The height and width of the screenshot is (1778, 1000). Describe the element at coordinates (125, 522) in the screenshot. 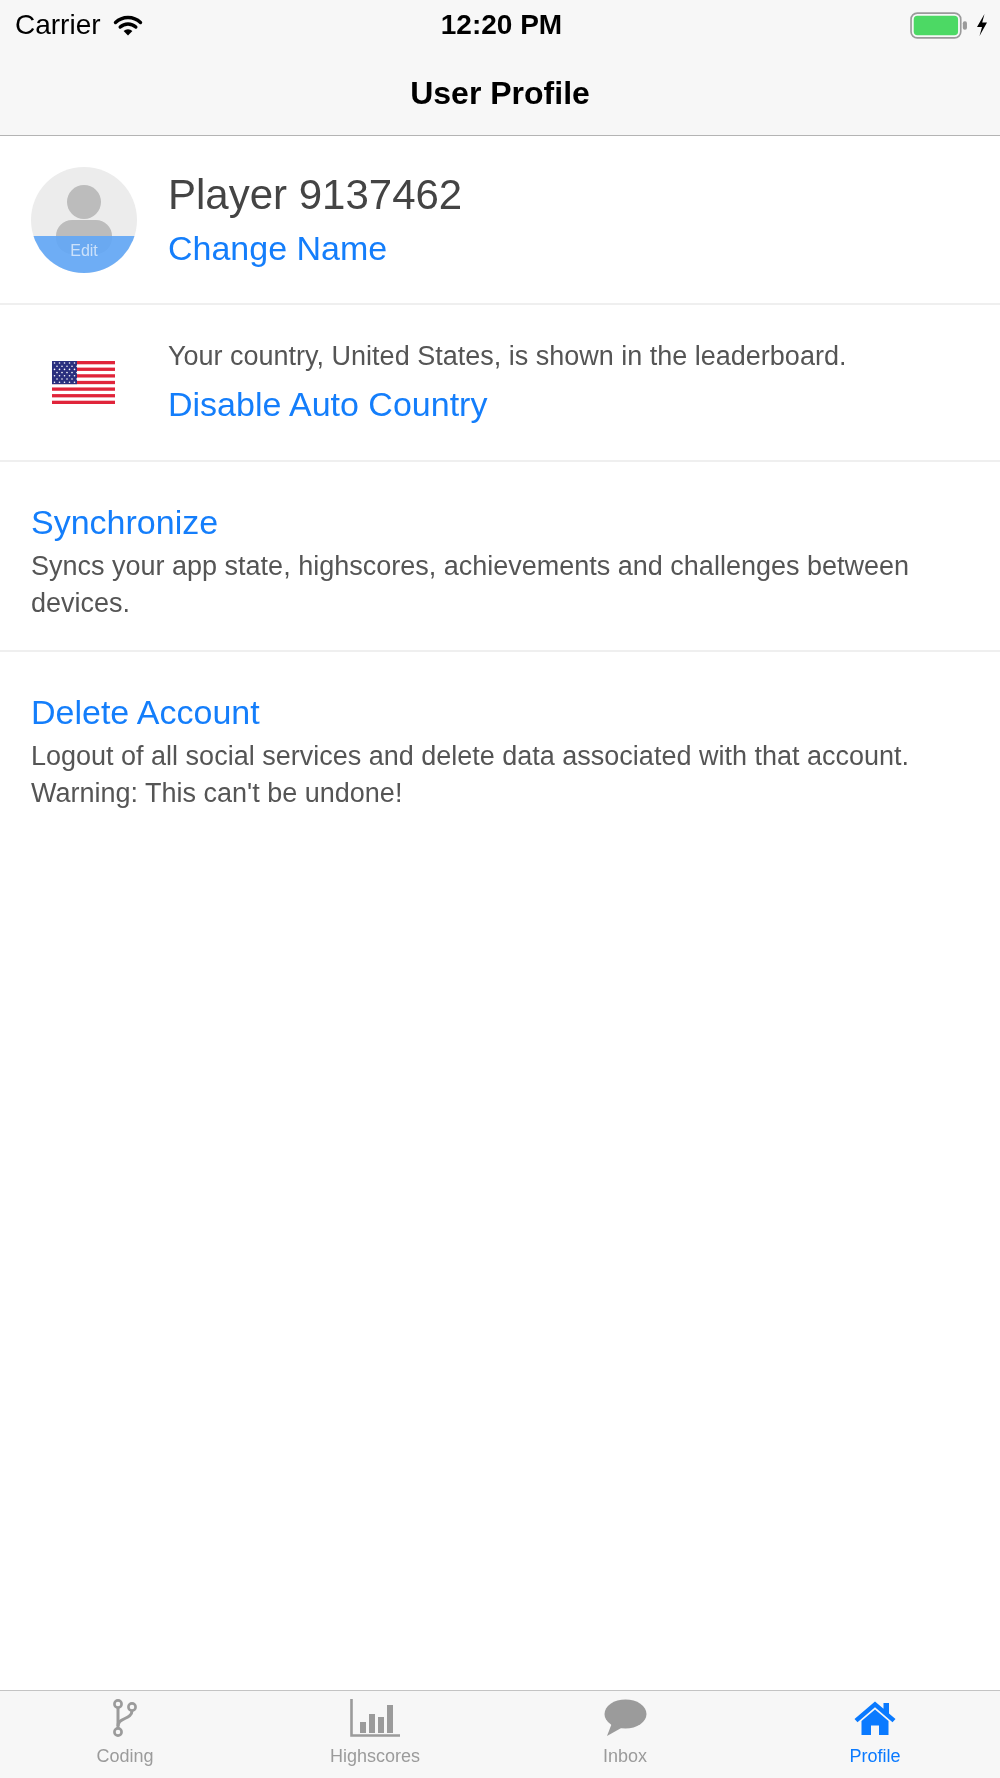

I see `action-link: Synchronize` at that location.